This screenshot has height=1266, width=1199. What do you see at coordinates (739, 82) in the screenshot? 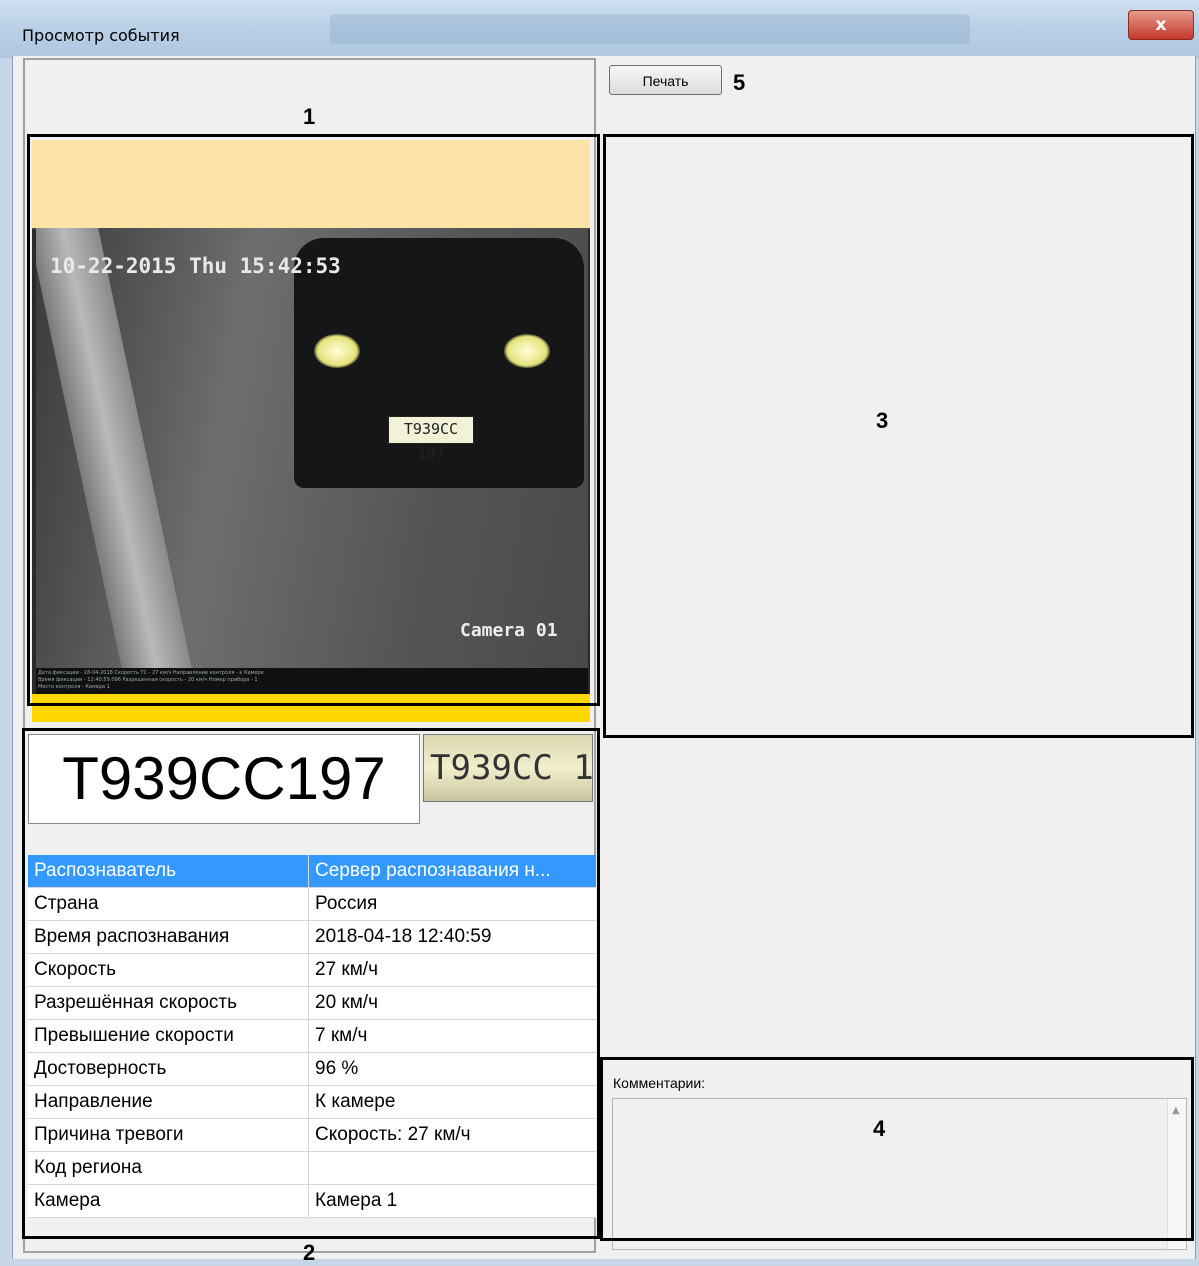
I see `annotation-5: 5` at bounding box center [739, 82].